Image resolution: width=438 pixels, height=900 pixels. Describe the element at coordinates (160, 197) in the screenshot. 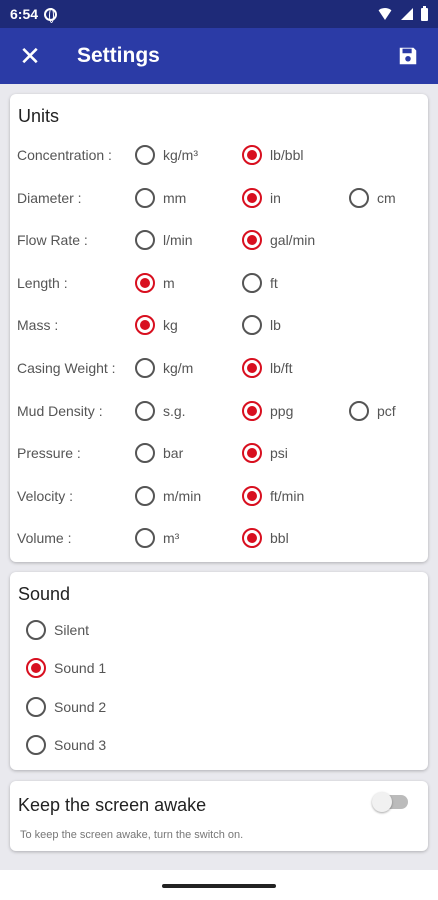

I see `unit-option: mm` at that location.